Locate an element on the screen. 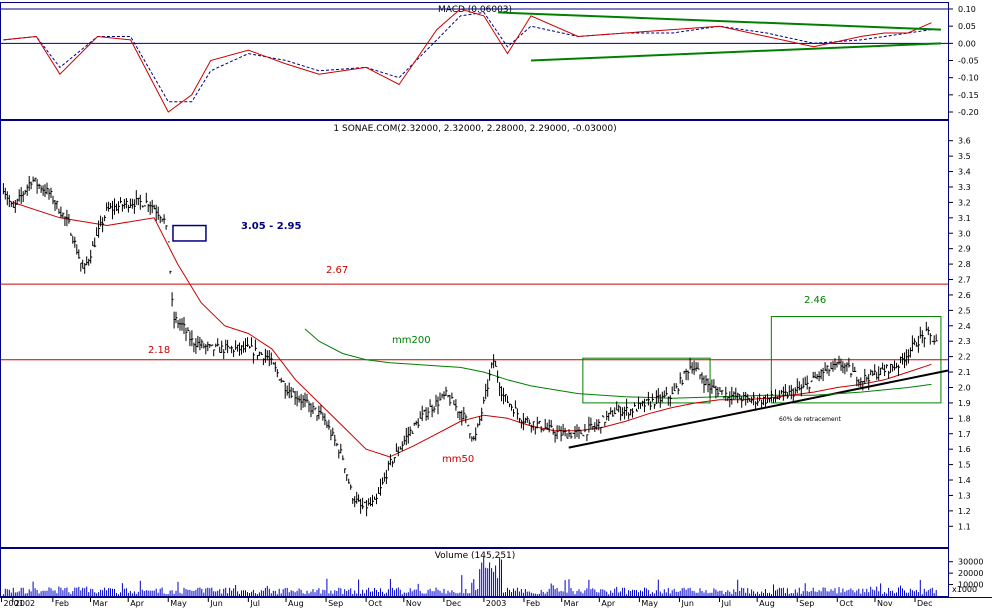  mm50-label: mm50 is located at coordinates (458, 459).